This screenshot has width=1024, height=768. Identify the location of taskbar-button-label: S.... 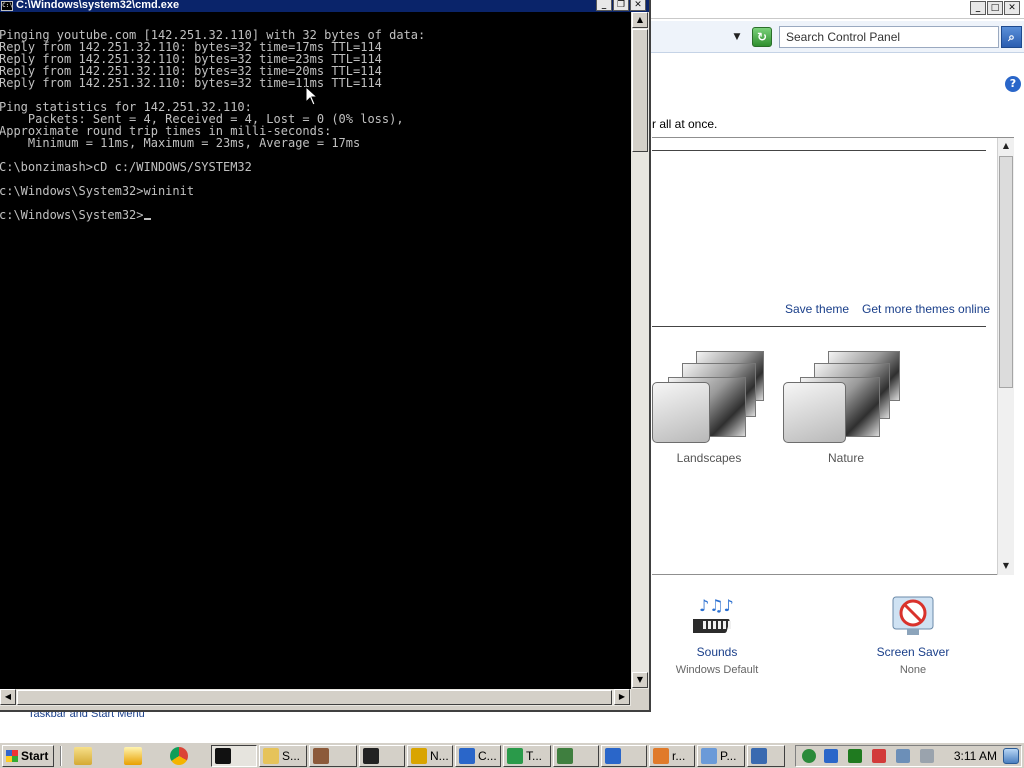
(291, 756).